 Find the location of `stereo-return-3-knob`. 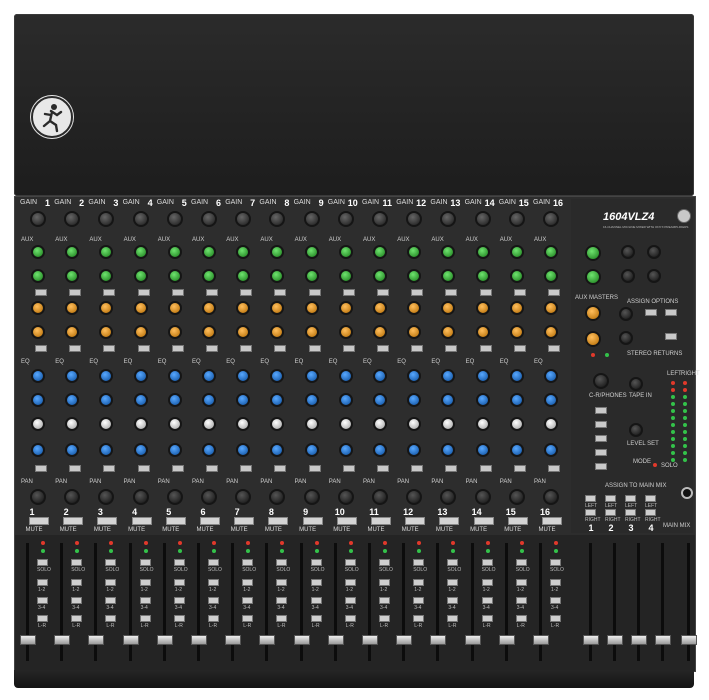

stereo-return-3-knob is located at coordinates (628, 276).